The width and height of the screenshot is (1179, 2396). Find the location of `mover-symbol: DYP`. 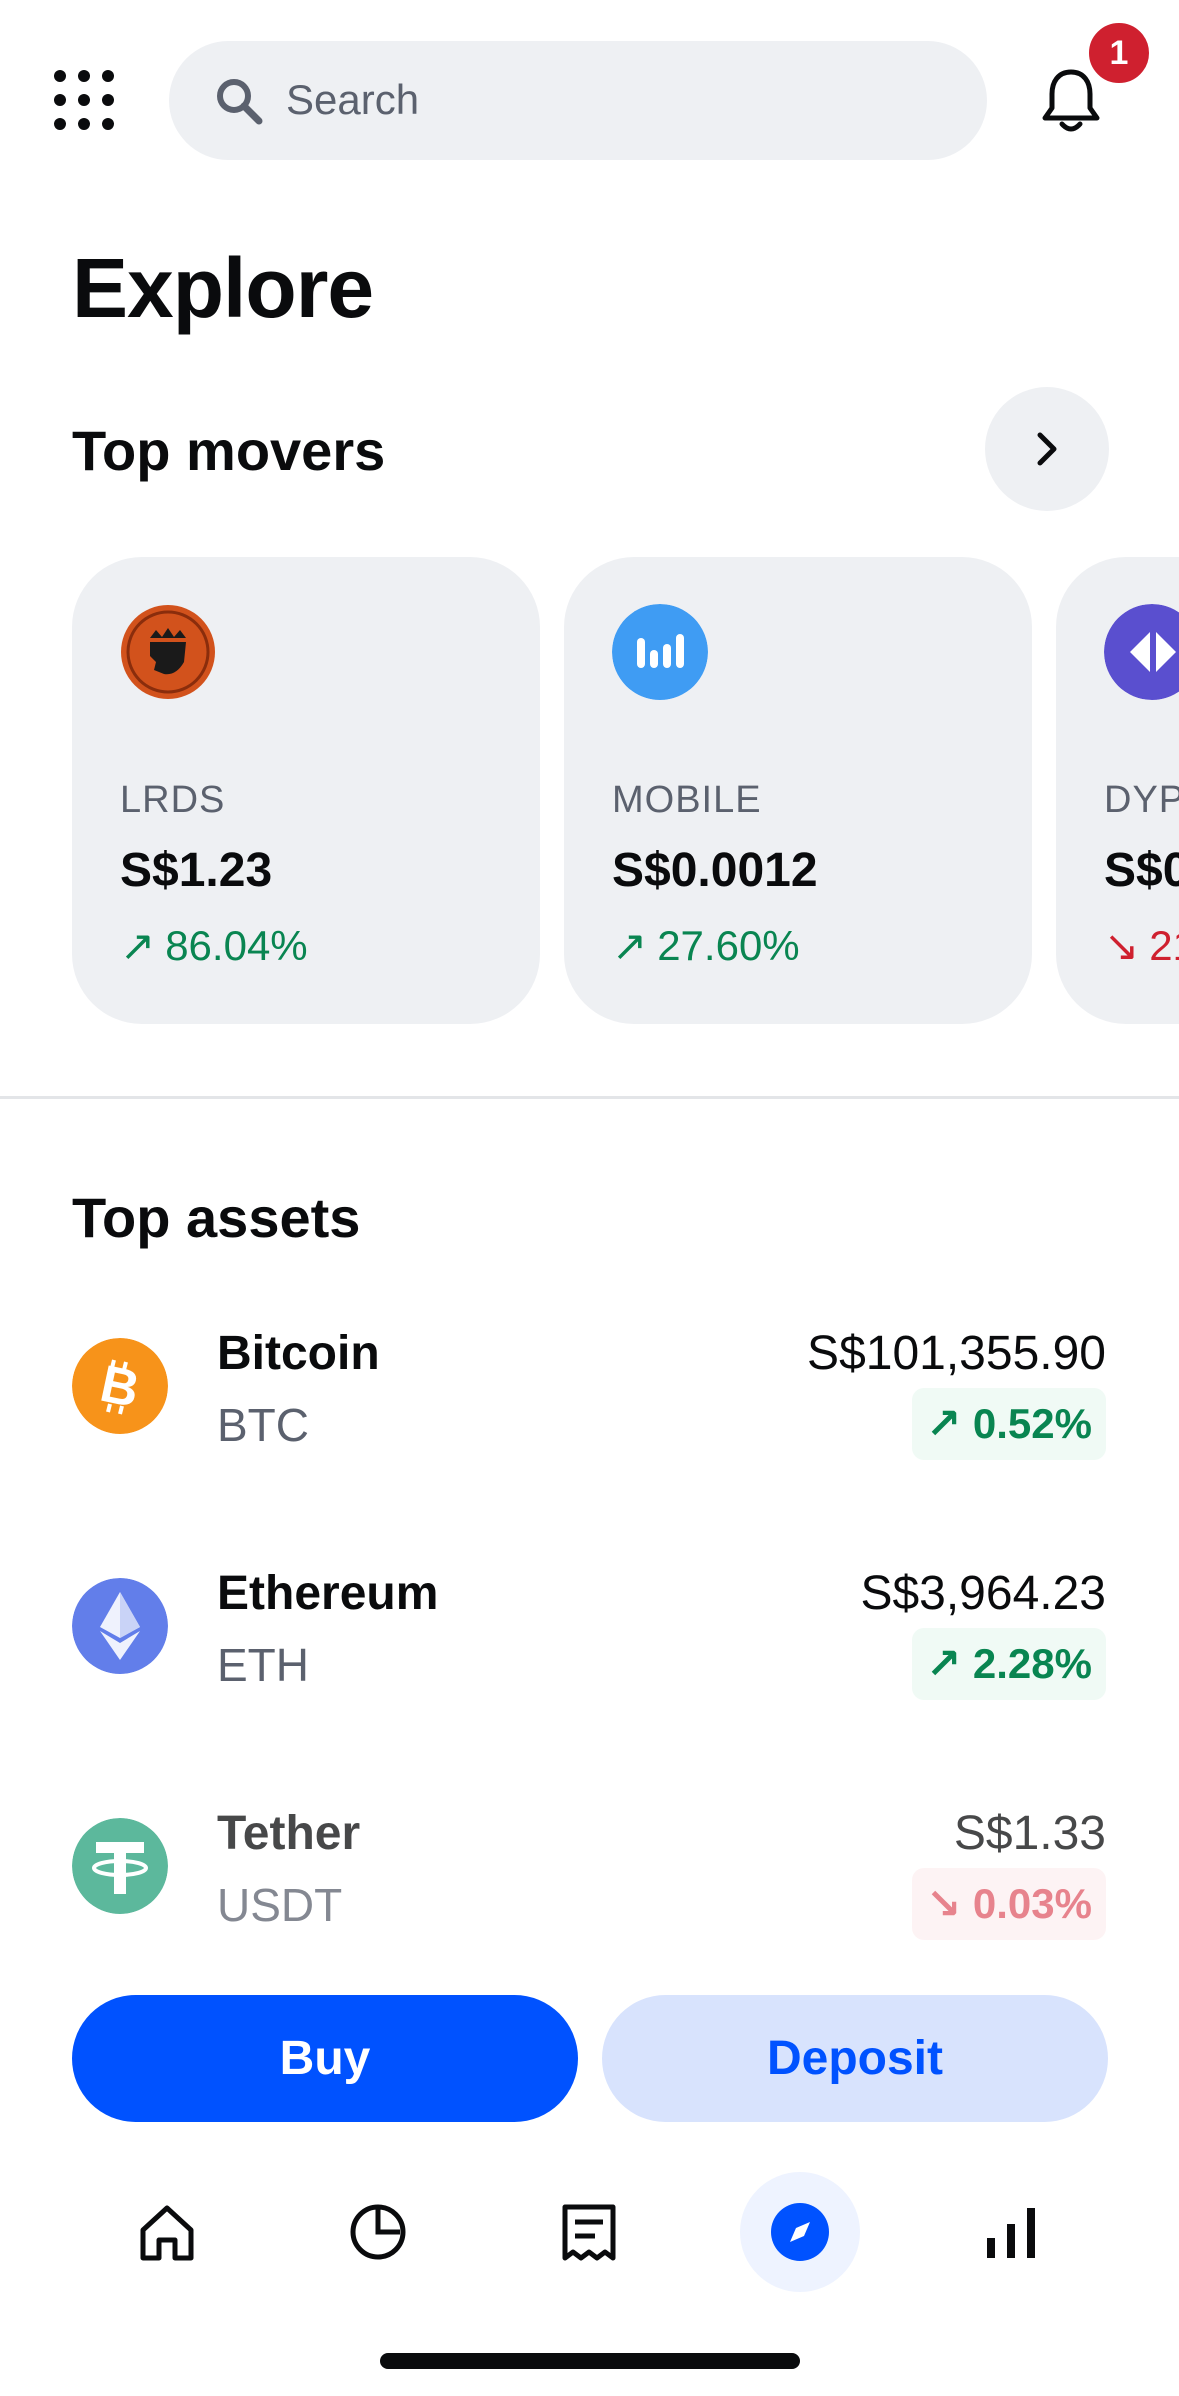

mover-symbol: DYP is located at coordinates (1141, 800).